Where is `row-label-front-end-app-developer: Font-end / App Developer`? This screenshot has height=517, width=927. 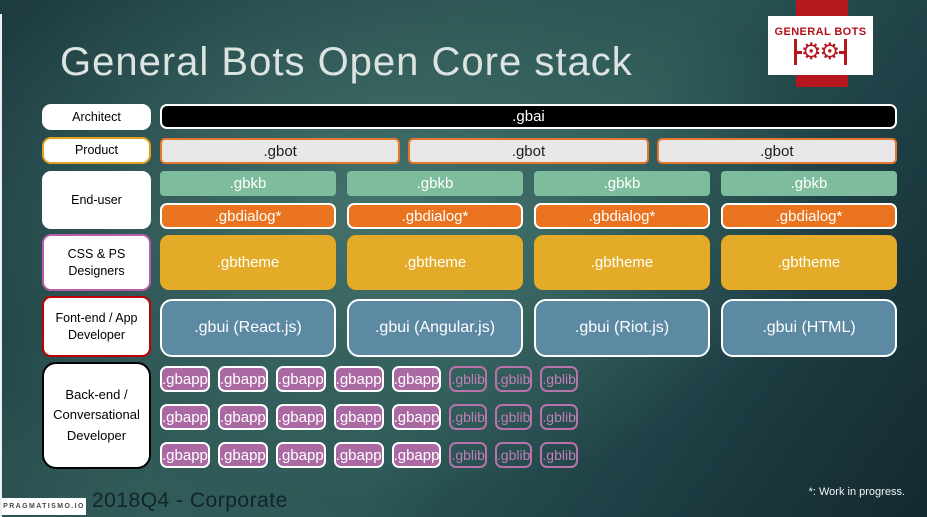 row-label-front-end-app-developer: Font-end / App Developer is located at coordinates (96, 326).